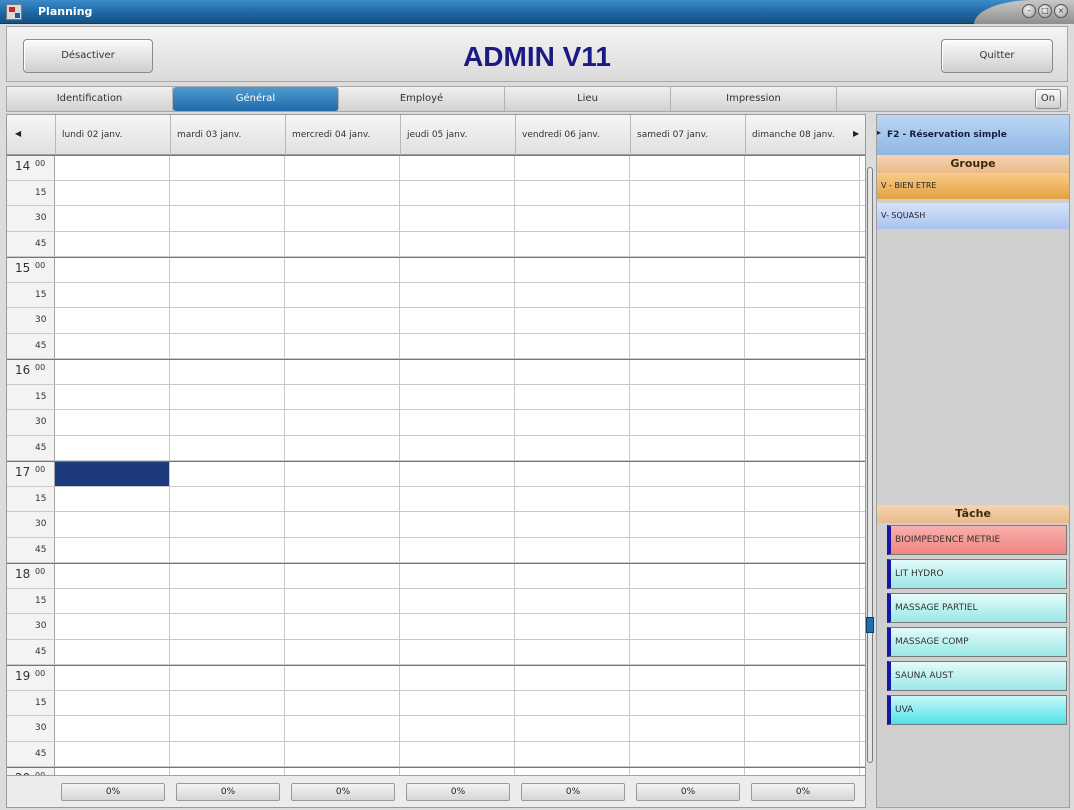 The image size is (1074, 810). Describe the element at coordinates (973, 135) in the screenshot. I see `reservation-mode: F2 - Réservation simple` at that location.